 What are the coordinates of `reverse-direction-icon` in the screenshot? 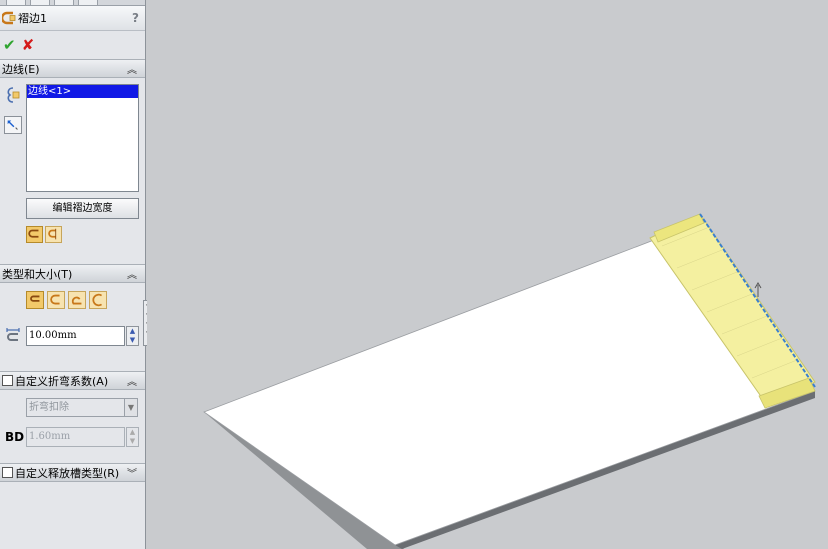 It's located at (12, 125).